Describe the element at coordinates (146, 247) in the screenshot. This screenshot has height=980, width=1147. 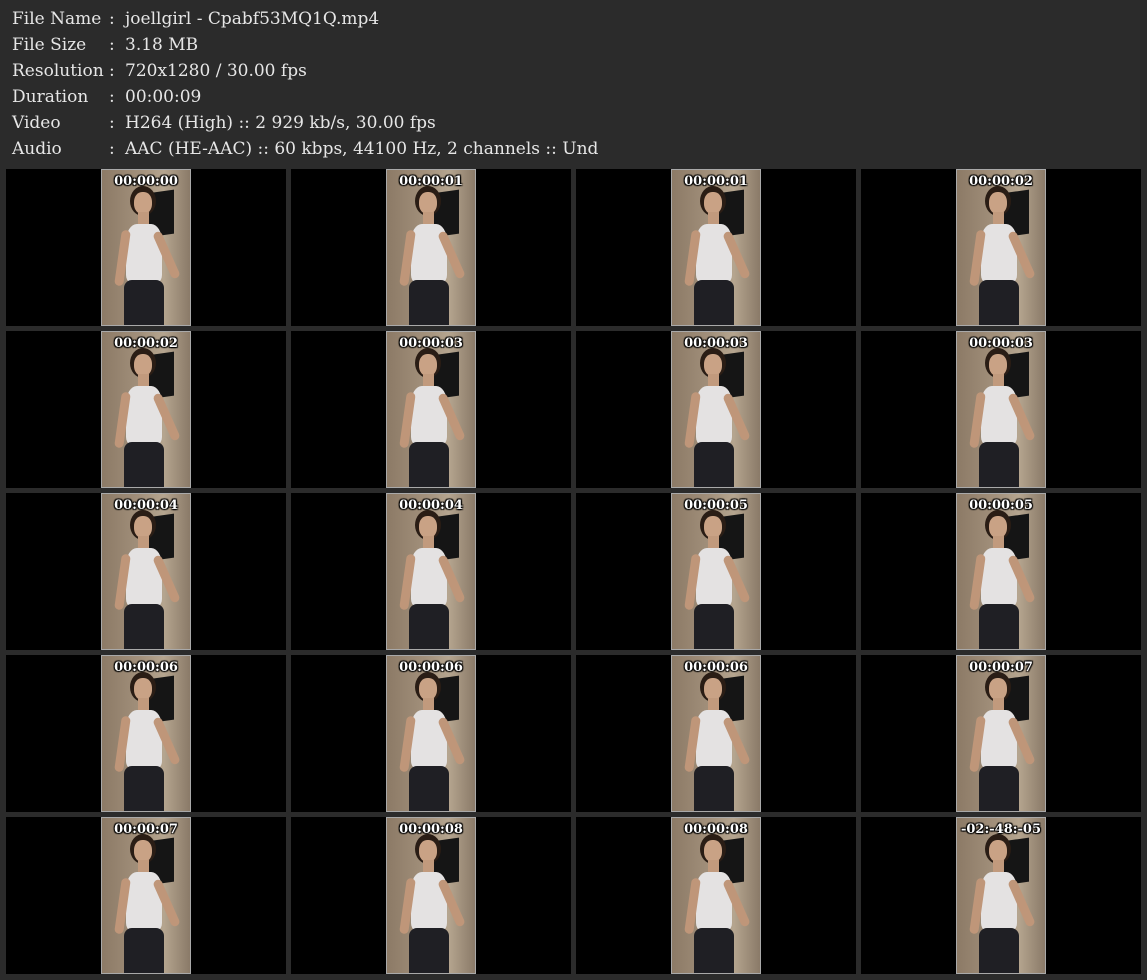
I see `thumbnail-cell: 00:00:00` at that location.